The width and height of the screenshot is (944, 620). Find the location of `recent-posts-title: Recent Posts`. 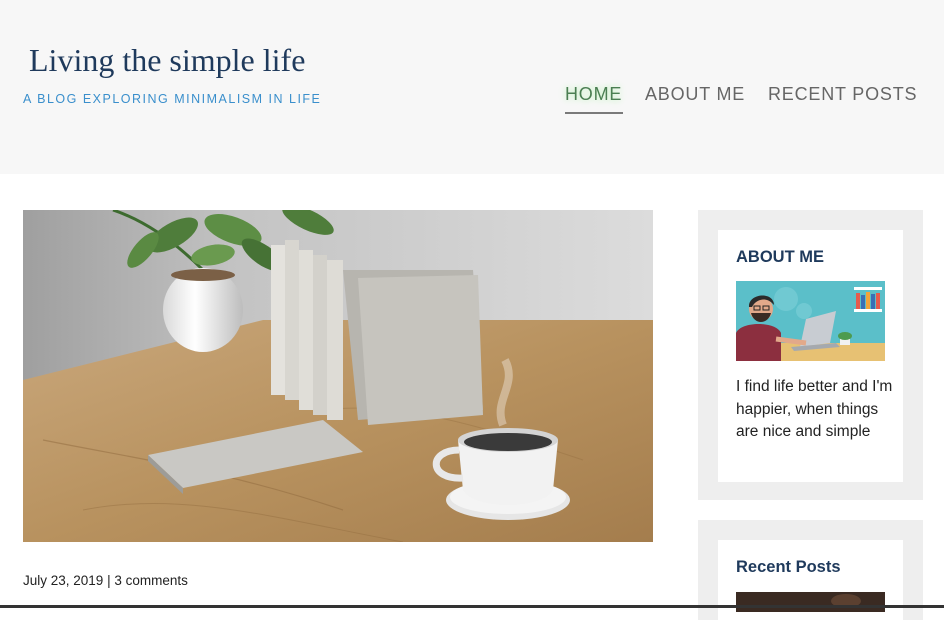

recent-posts-title: Recent Posts is located at coordinates (788, 567).